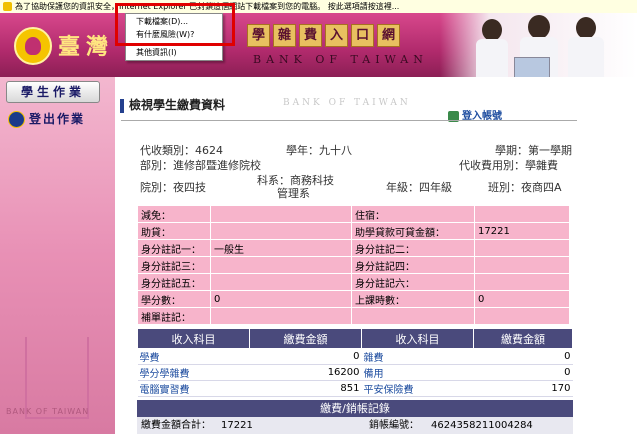 The width and height of the screenshot is (637, 434). What do you see at coordinates (522, 231) in the screenshot?
I see `table-cell: 17221` at bounding box center [522, 231].